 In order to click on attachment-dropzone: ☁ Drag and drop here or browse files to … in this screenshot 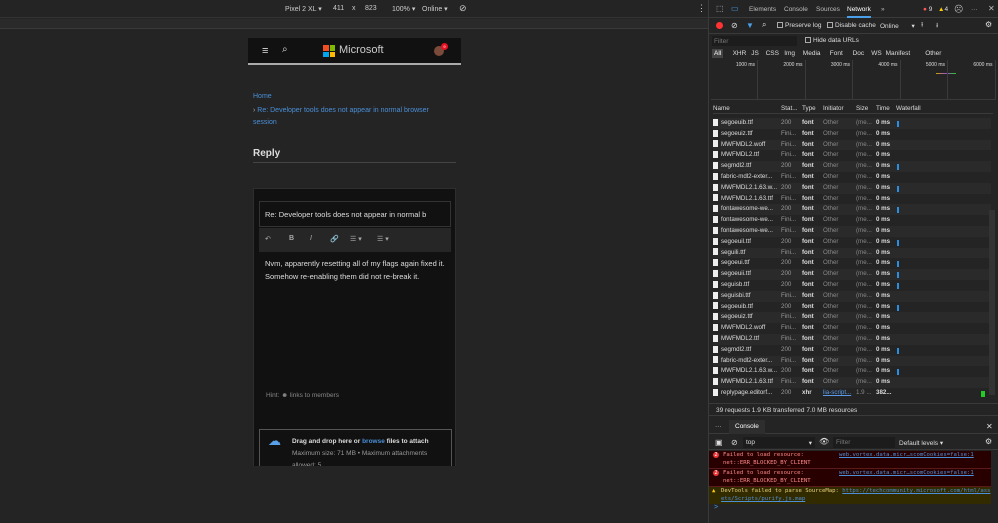, I will do `click(355, 447)`.